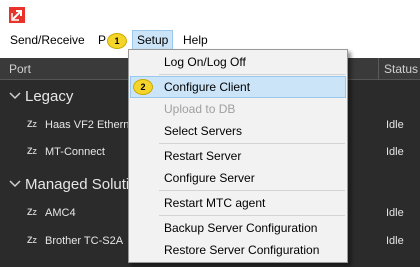 The width and height of the screenshot is (420, 267). I want to click on menu-item-log-on-off: Log On/Log Off, so click(238, 62).